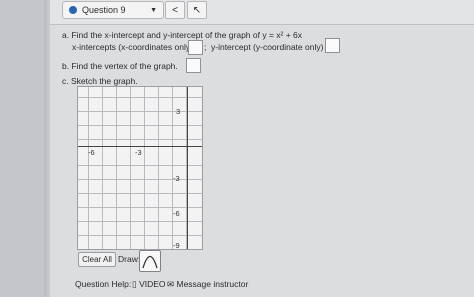 This screenshot has width=474, height=297. Describe the element at coordinates (91, 152) in the screenshot. I see `x-tick-label: -6` at that location.